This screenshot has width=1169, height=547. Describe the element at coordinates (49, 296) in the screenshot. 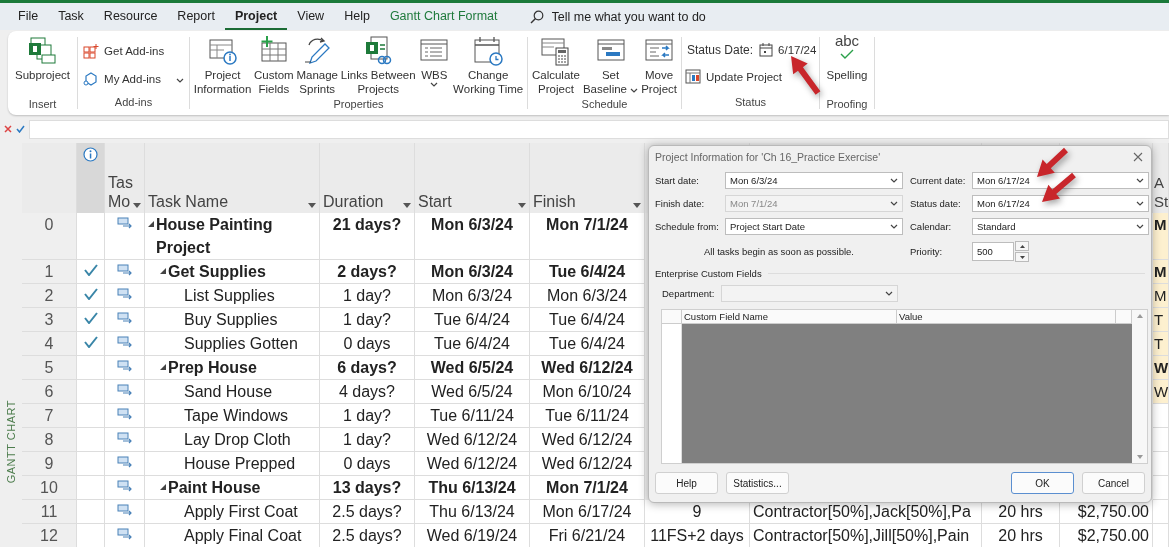

I see `row-number: 2` at that location.